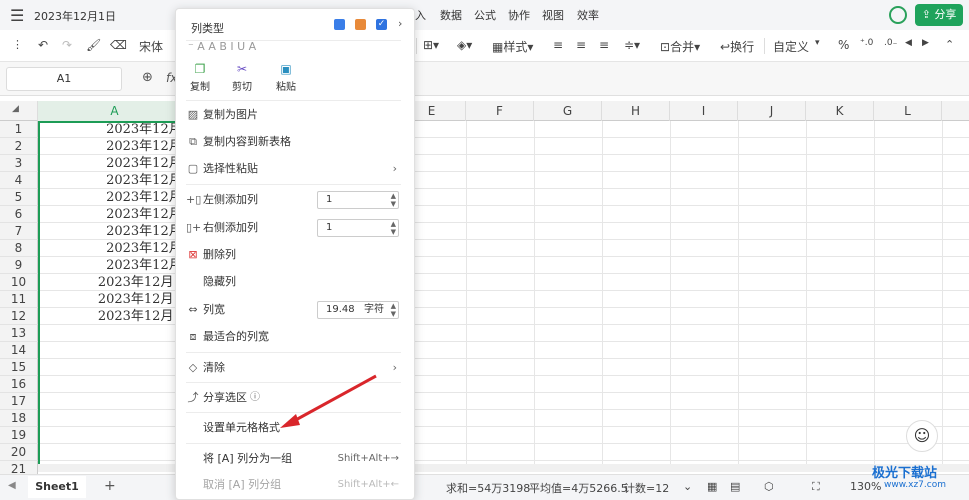 The width and height of the screenshot is (969, 500). Describe the element at coordinates (293, 169) in the screenshot. I see `menu-item-paste-special: ▢ 选择性粘贴 ›` at that location.